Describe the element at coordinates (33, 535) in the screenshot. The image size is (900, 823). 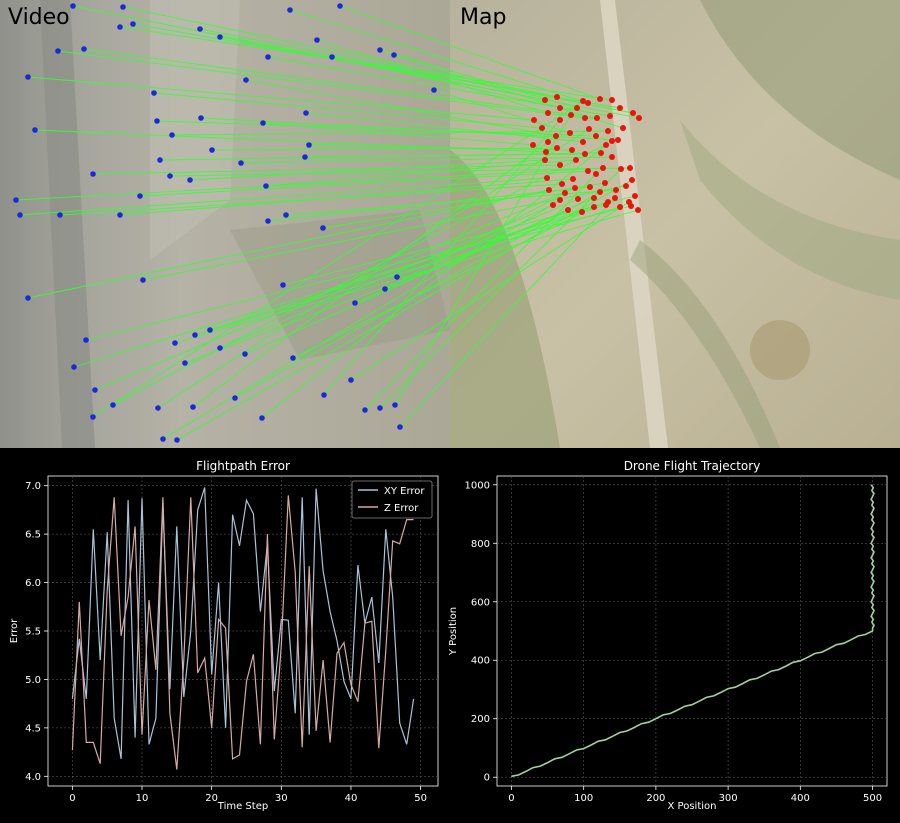
I see `y-tick-label: 6.5` at that location.